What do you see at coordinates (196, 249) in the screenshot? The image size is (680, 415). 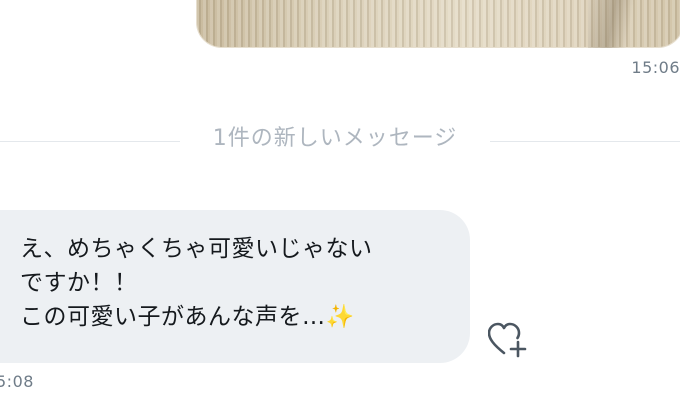 I see `message-line-1: え、めちゃくちゃ可愛いじゃない` at bounding box center [196, 249].